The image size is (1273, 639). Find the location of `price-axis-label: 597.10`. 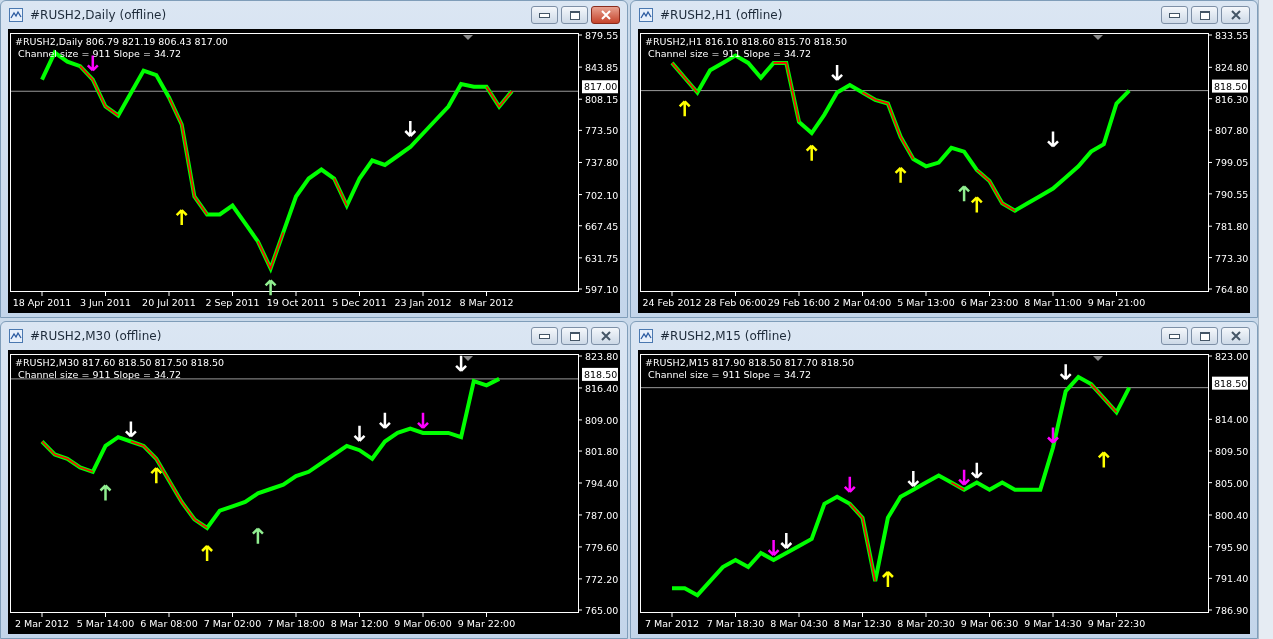

price-axis-label: 597.10 is located at coordinates (598, 289).